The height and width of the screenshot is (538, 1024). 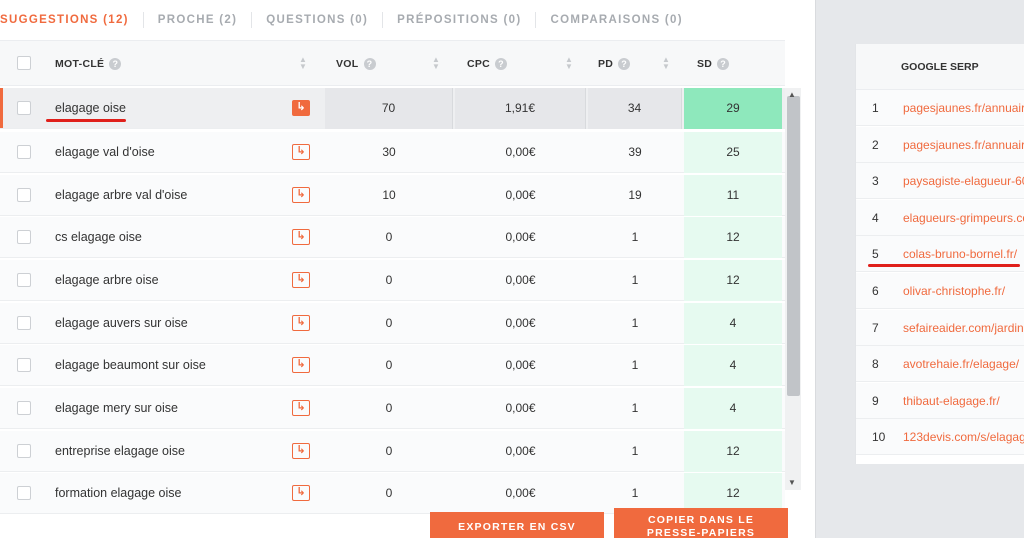 I want to click on keyword-cell: cs elagage oise, so click(x=98, y=237).